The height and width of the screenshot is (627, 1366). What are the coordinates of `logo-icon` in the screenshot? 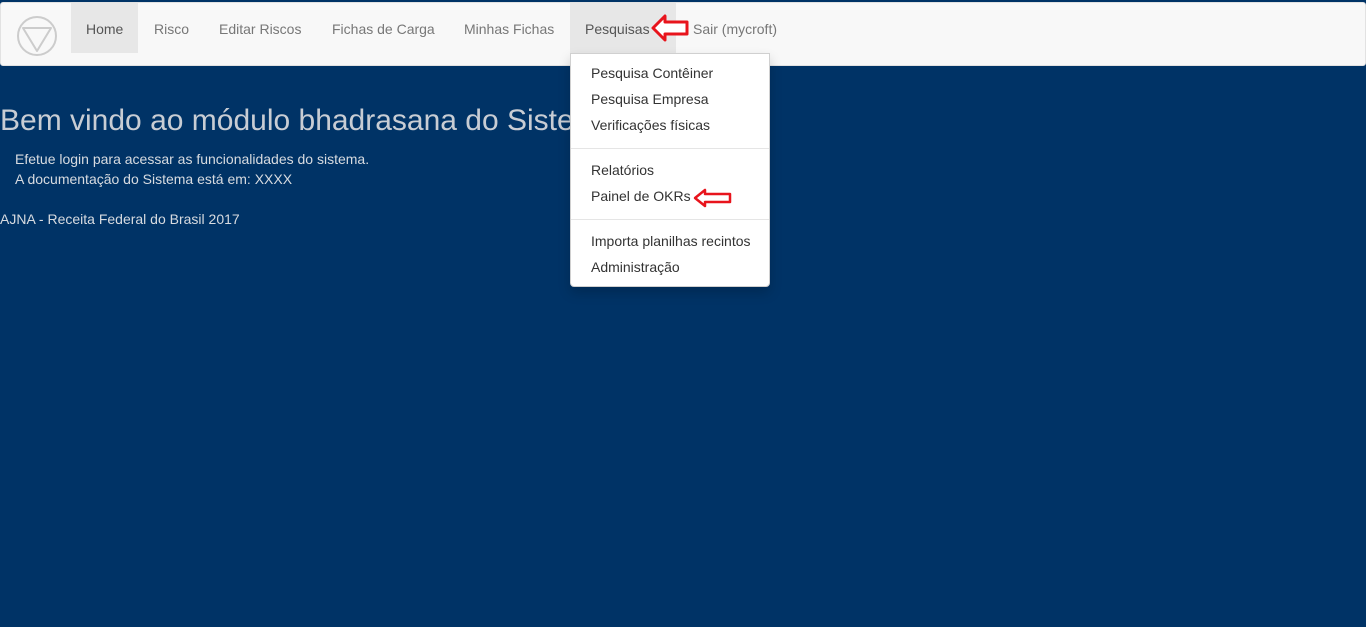 It's located at (37, 36).